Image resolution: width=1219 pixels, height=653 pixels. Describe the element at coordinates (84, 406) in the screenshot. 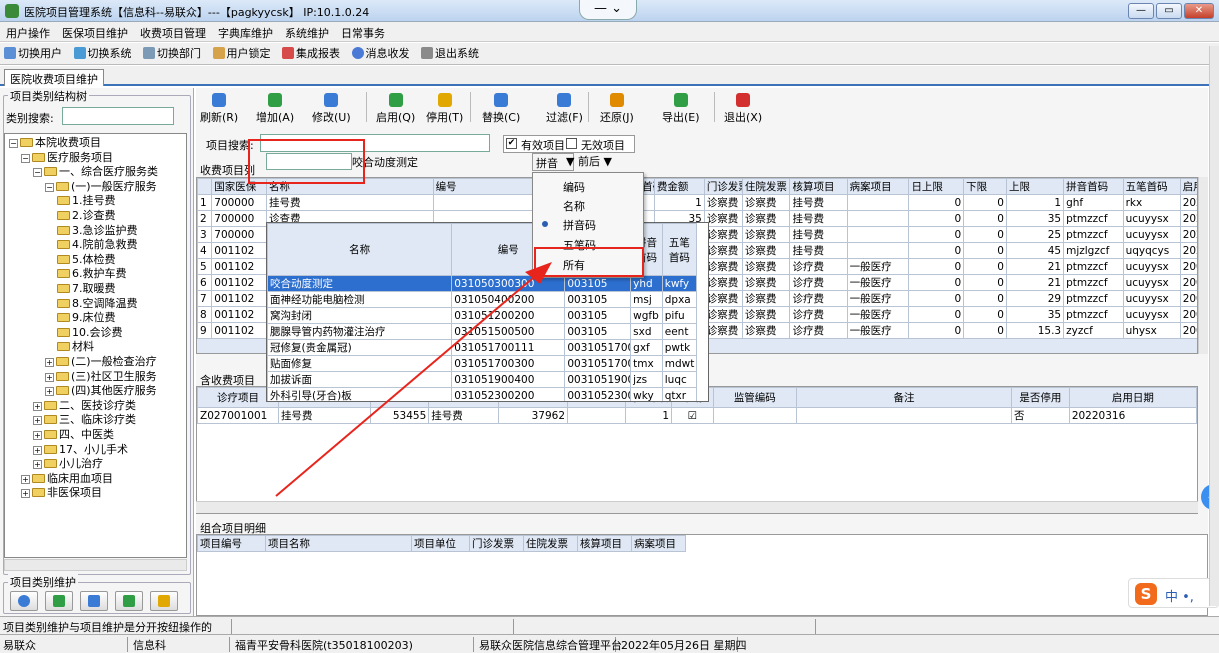

I see `tree-node: + 二、医技诊疗类` at that location.